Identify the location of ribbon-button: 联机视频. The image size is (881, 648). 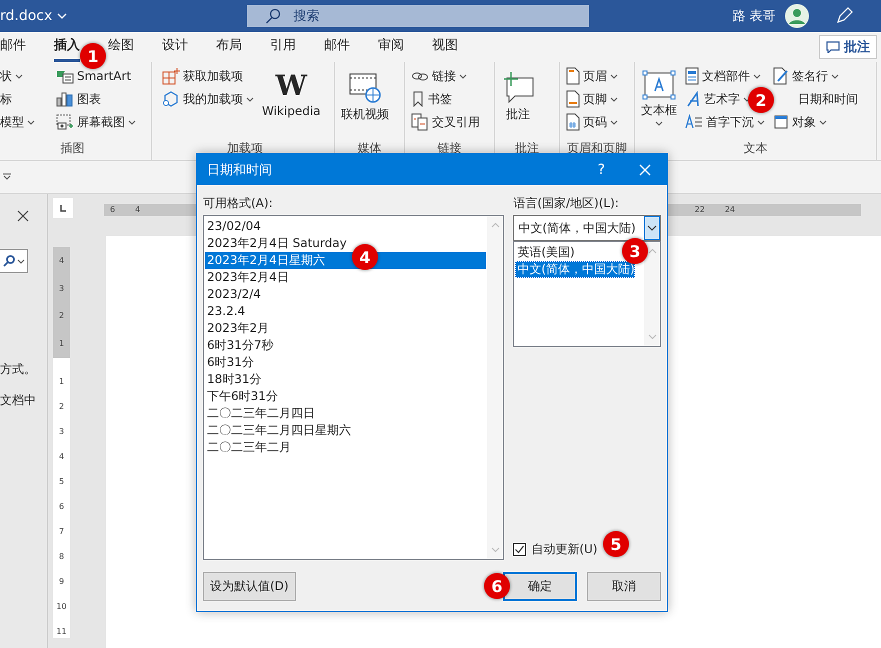
(365, 114).